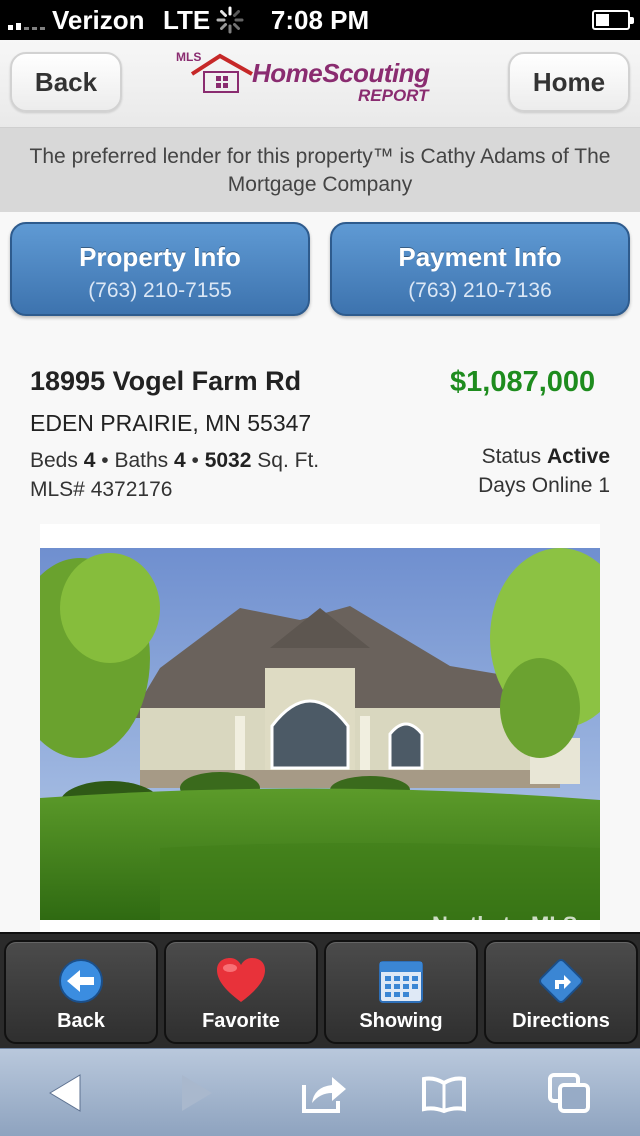 The image size is (640, 1136). I want to click on tabs-icon, so click(570, 1093).